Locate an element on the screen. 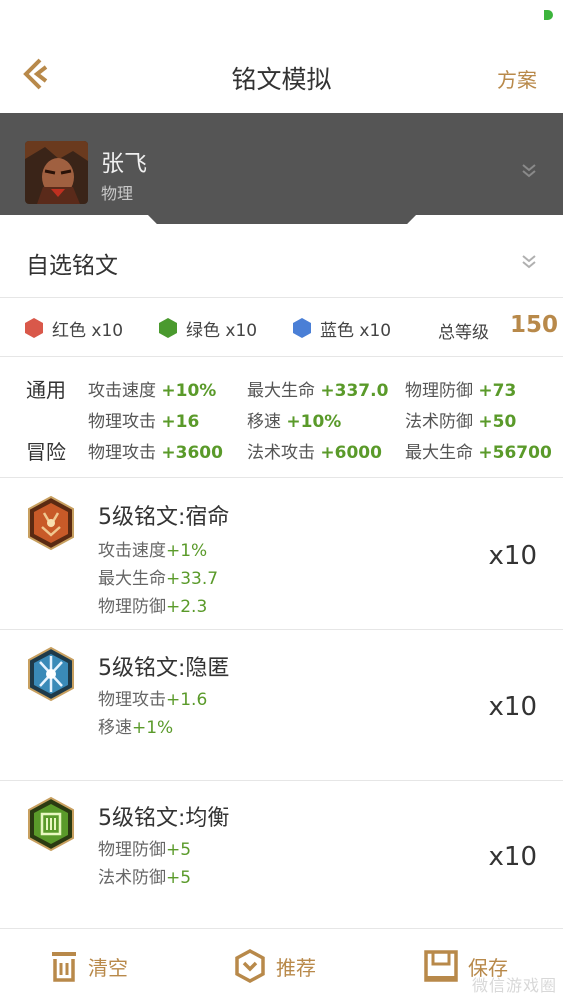  blue-rune-icon is located at coordinates (51, 674).